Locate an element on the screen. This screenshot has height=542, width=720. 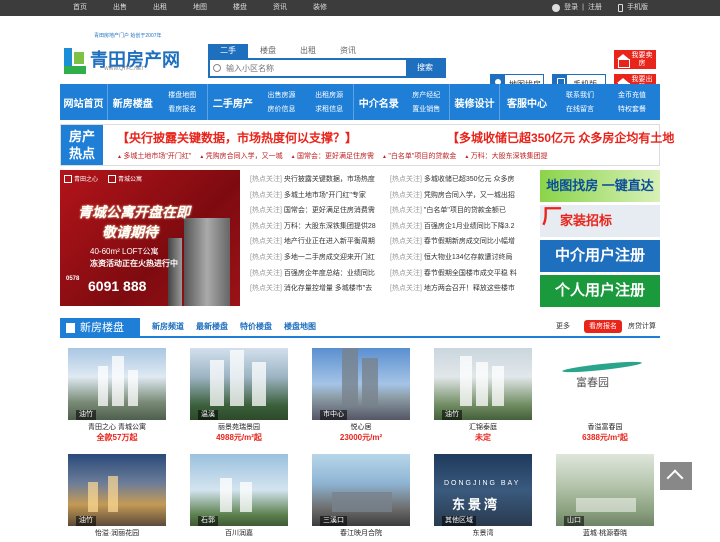
search-tab-rent: 出租 is located at coordinates (308, 51).